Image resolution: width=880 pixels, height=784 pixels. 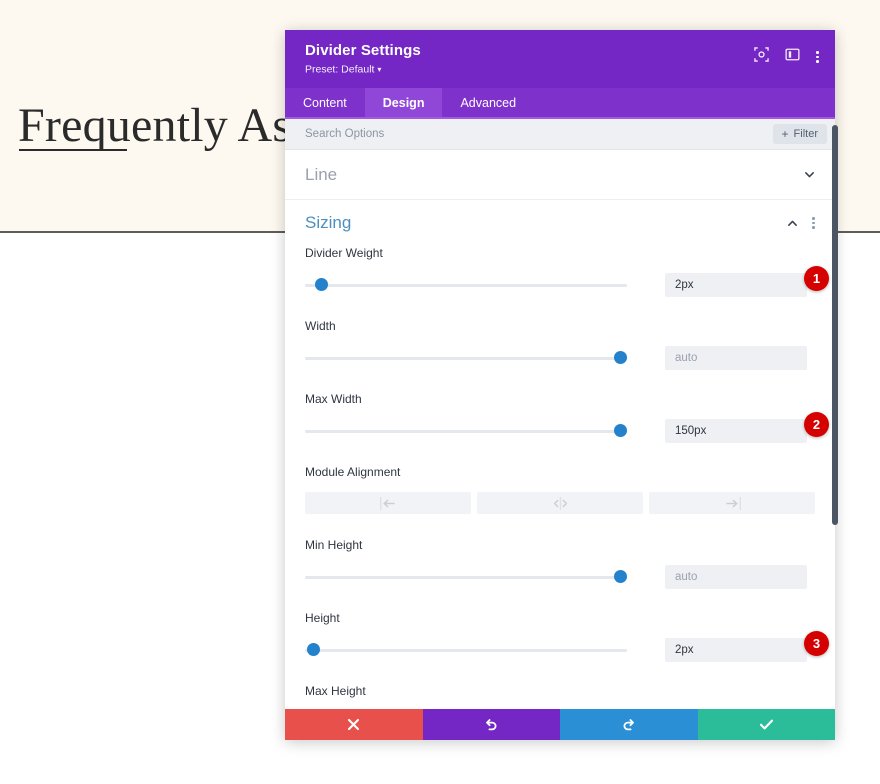 What do you see at coordinates (816, 278) in the screenshot?
I see `annotation-badge-1: 1` at bounding box center [816, 278].